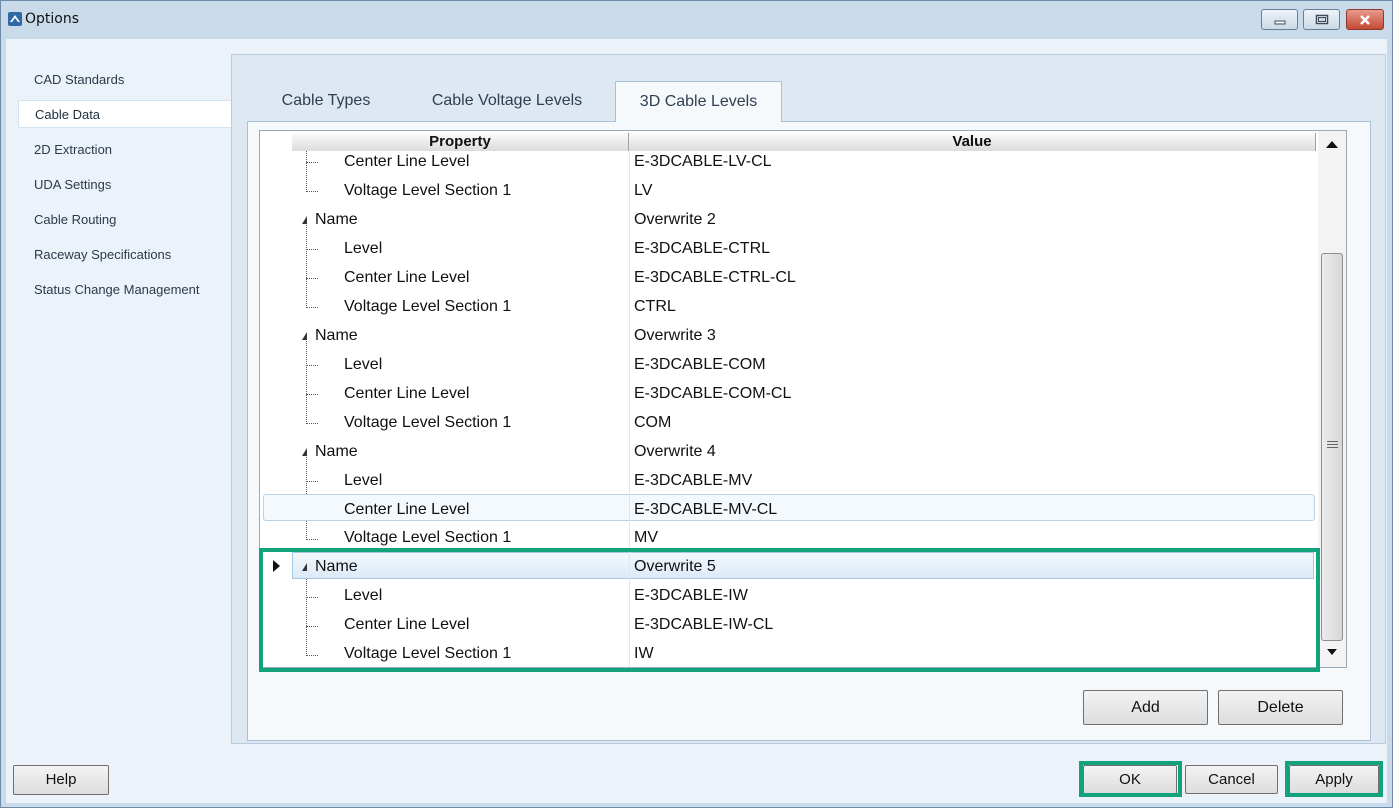 This screenshot has width=1393, height=808. I want to click on title-bar: Options, so click(696, 20).